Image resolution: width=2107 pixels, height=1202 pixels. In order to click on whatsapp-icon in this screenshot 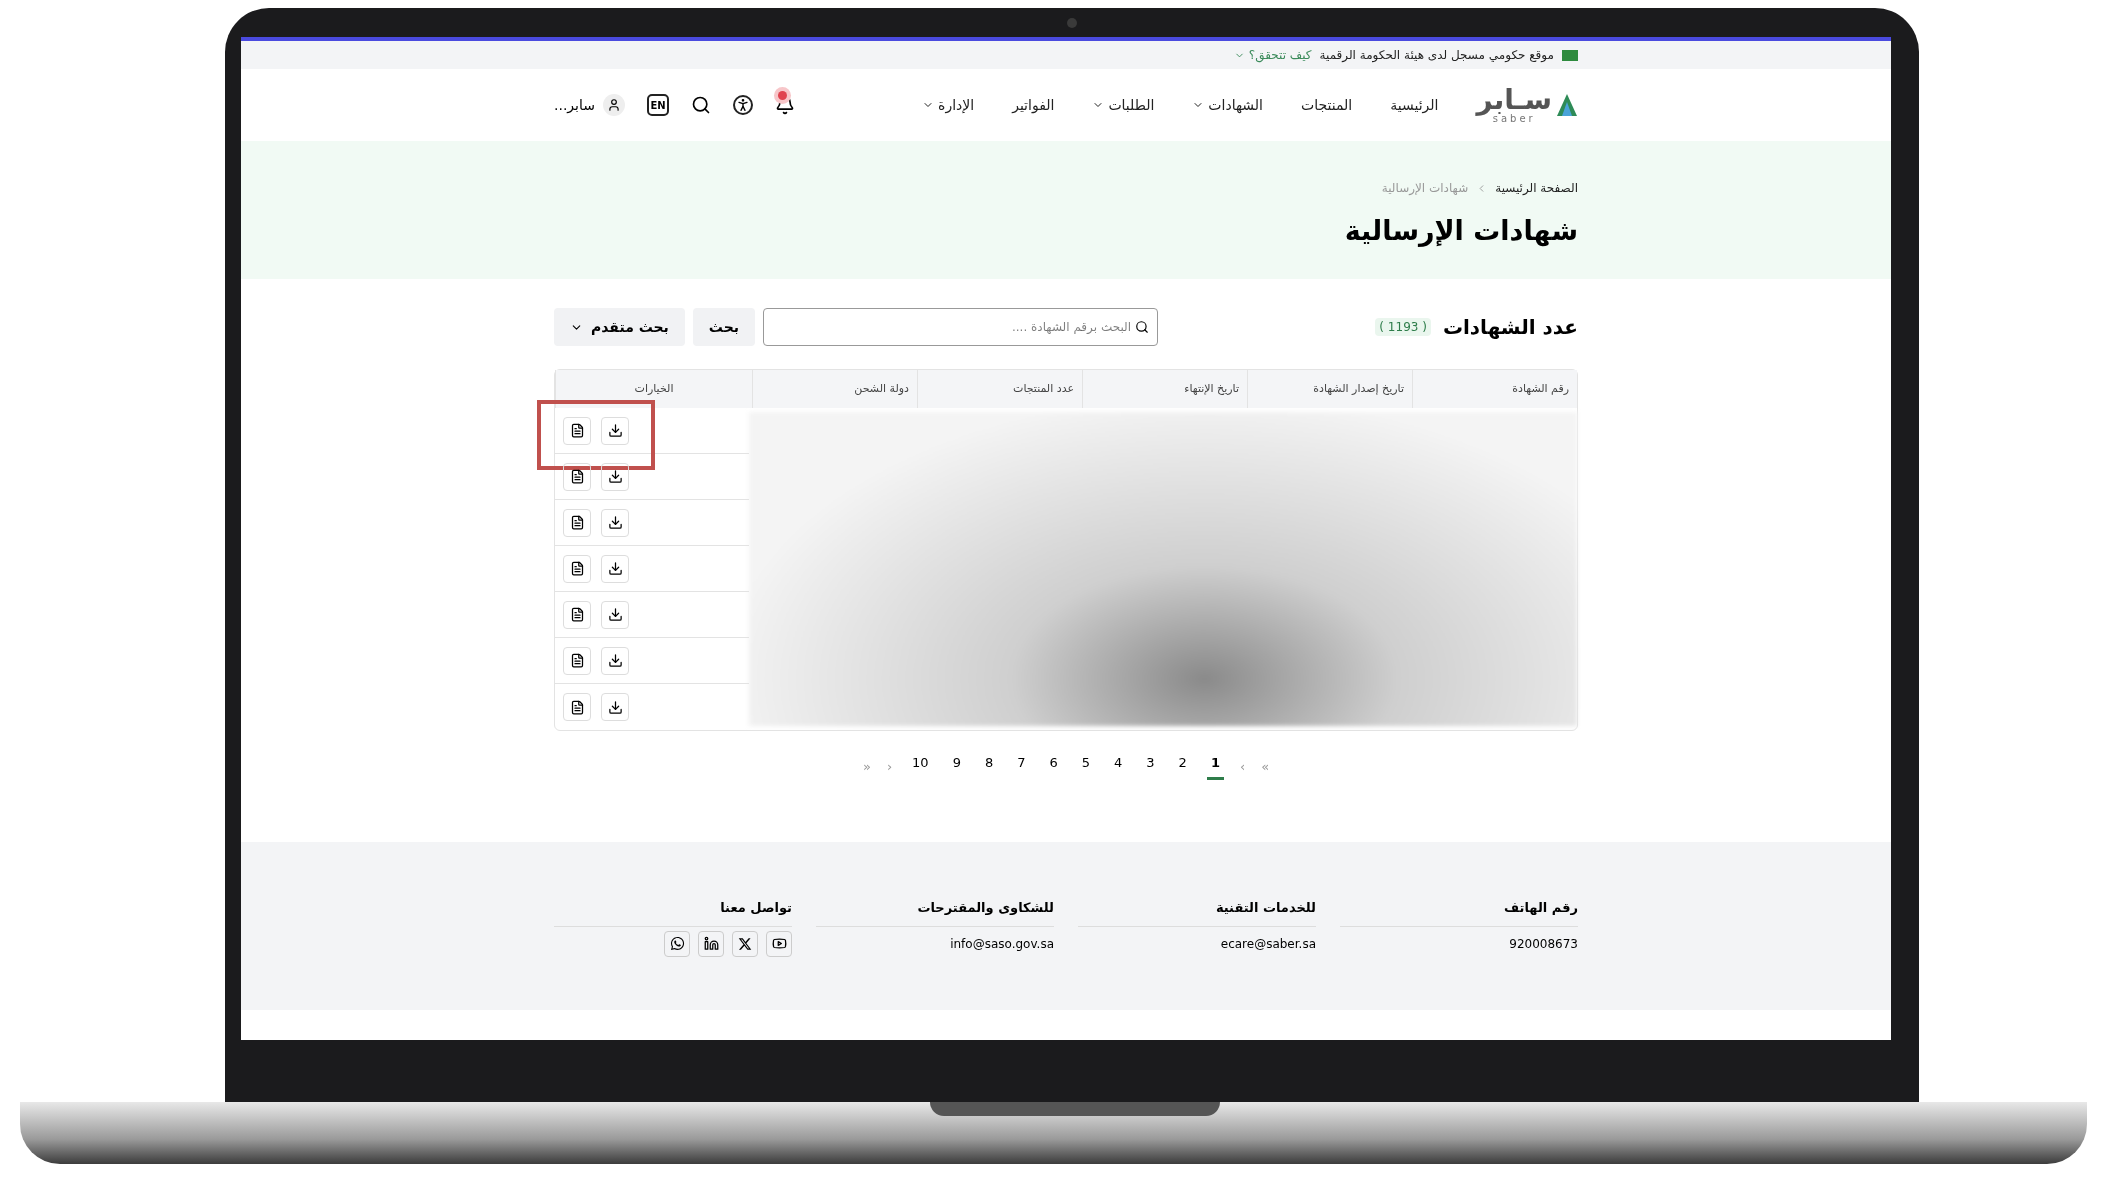, I will do `click(677, 943)`.